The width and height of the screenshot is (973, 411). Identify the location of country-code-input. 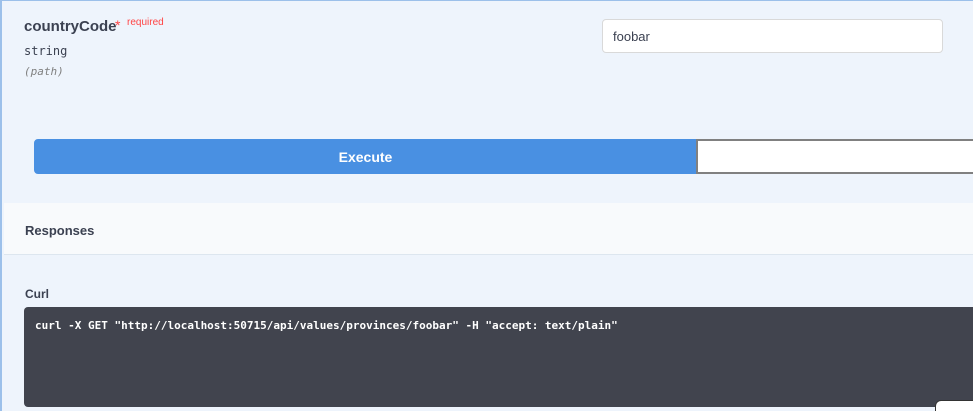
(772, 36).